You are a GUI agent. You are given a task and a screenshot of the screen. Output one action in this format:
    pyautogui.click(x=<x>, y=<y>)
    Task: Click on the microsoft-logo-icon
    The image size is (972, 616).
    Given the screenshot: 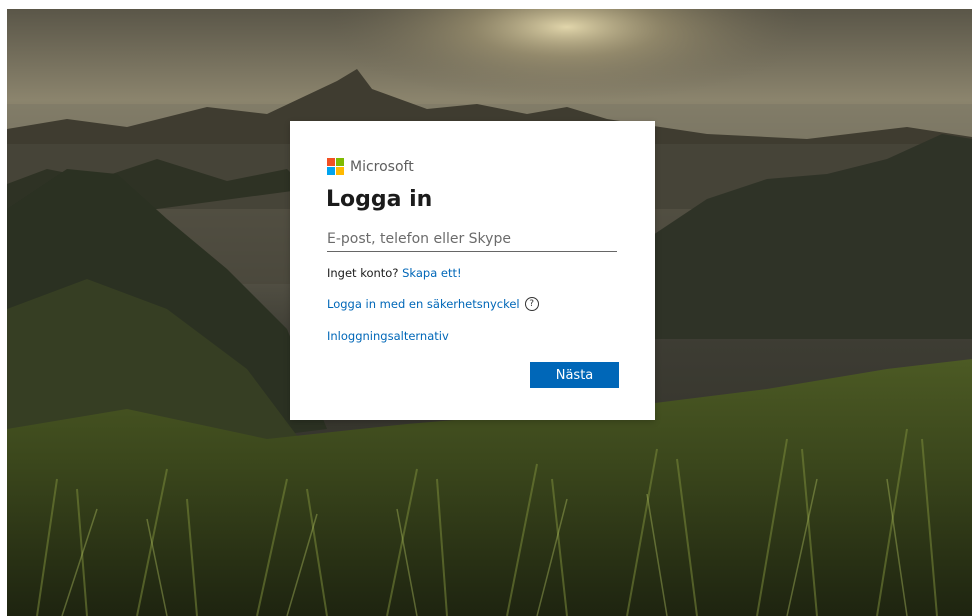 What is the action you would take?
    pyautogui.click(x=335, y=166)
    